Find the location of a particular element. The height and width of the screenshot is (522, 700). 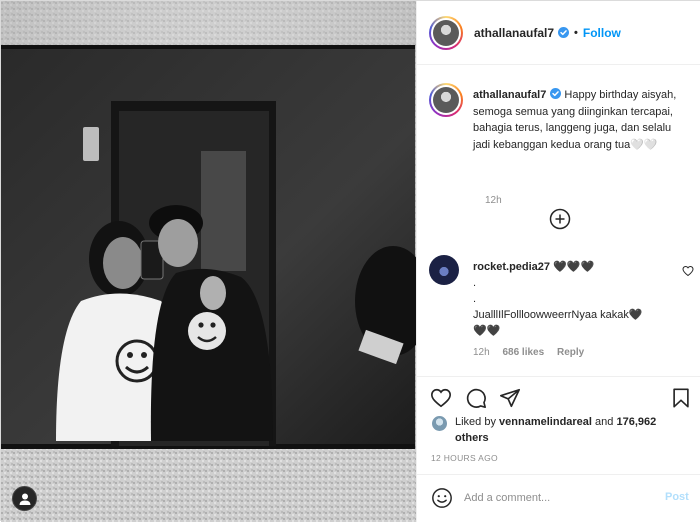

add-comment-bar: Post is located at coordinates (558, 498).